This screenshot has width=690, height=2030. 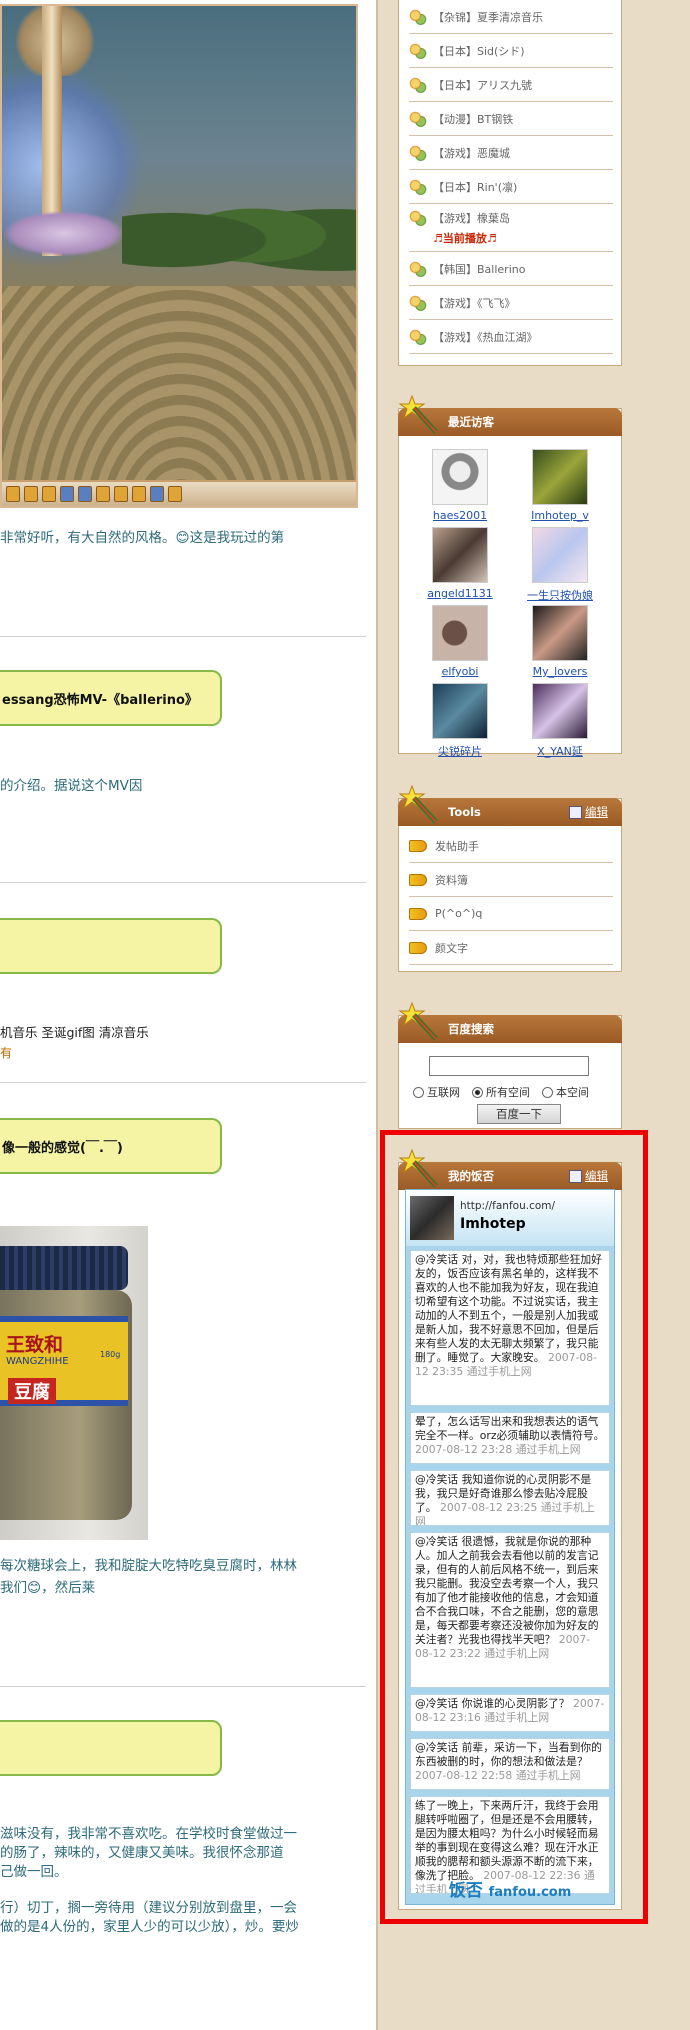 What do you see at coordinates (460, 751) in the screenshot?
I see `visitor-name: 尖锐碎片` at bounding box center [460, 751].